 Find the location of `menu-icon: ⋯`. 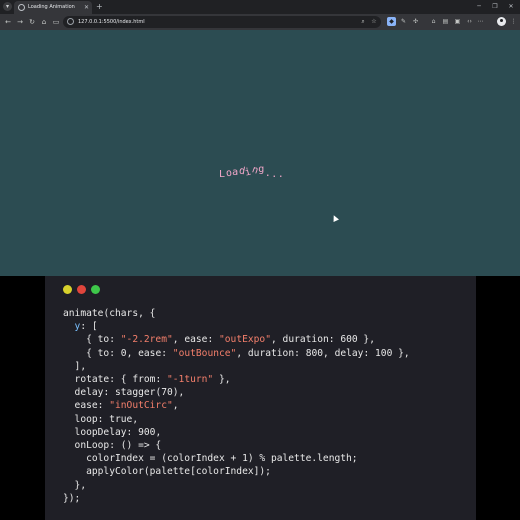

menu-icon: ⋯ is located at coordinates (480, 21).